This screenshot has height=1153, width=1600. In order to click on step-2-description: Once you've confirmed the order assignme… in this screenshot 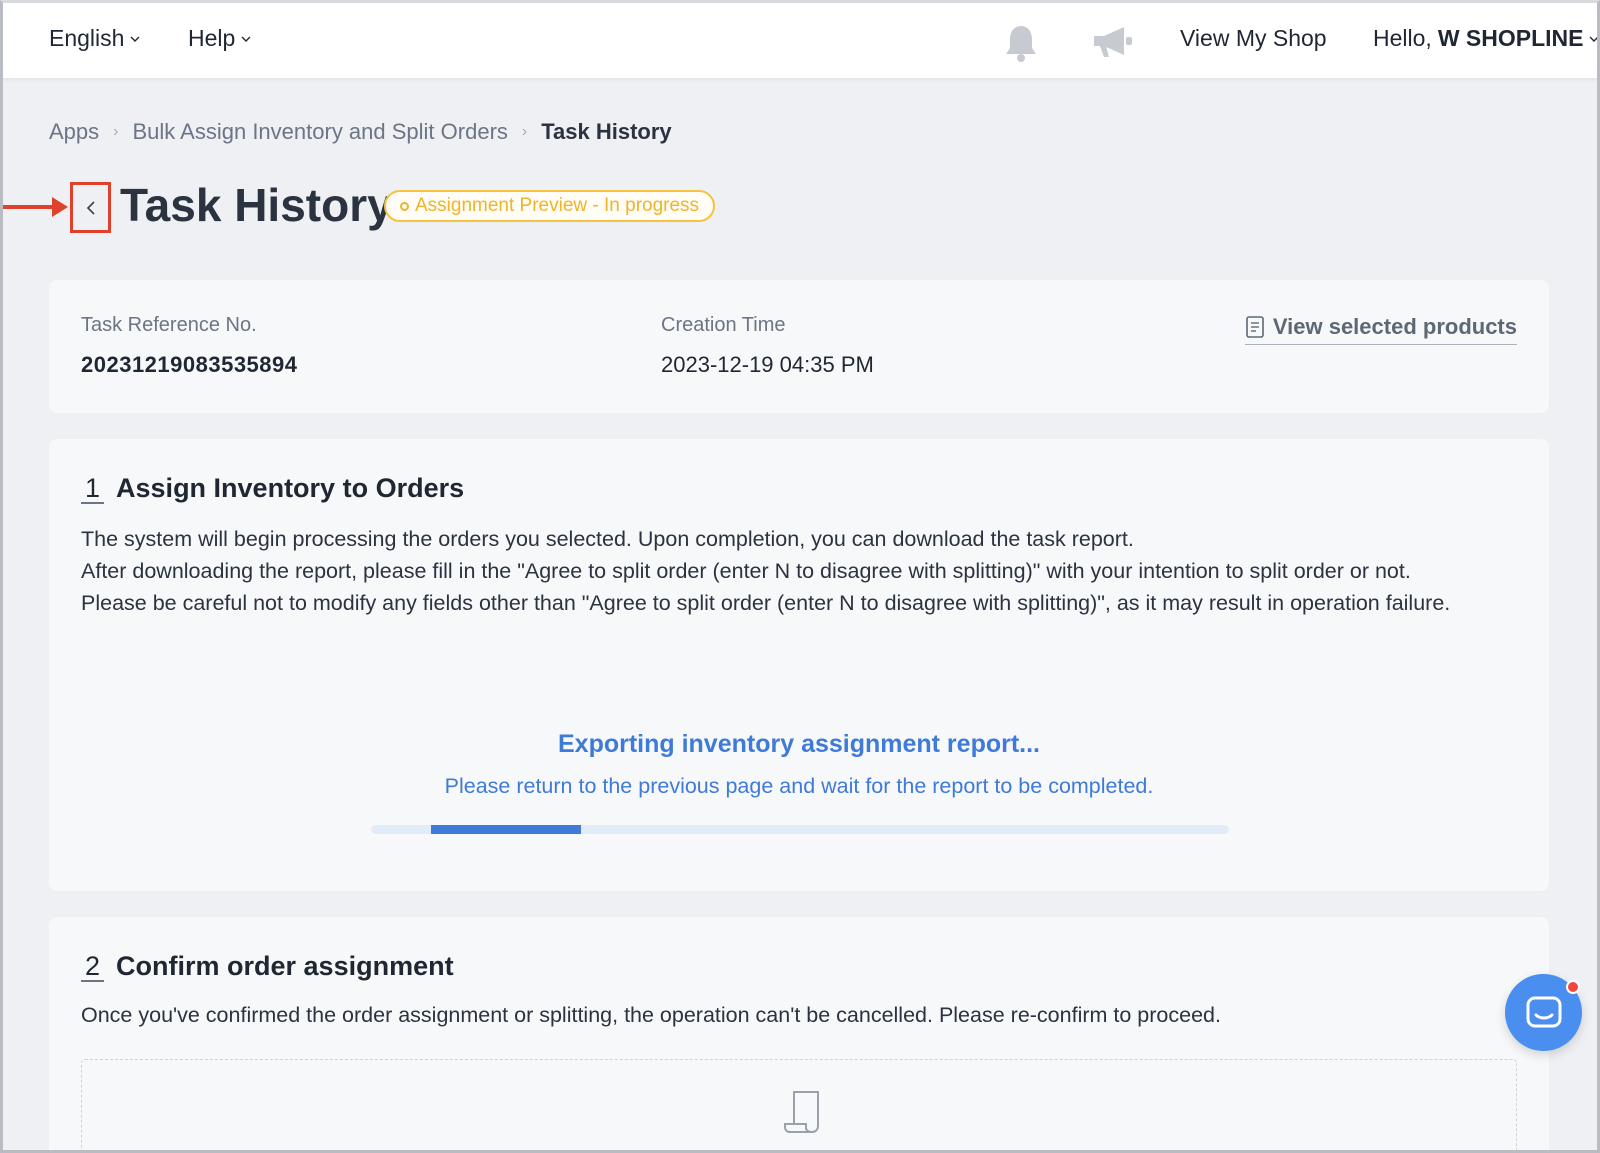, I will do `click(651, 1015)`.